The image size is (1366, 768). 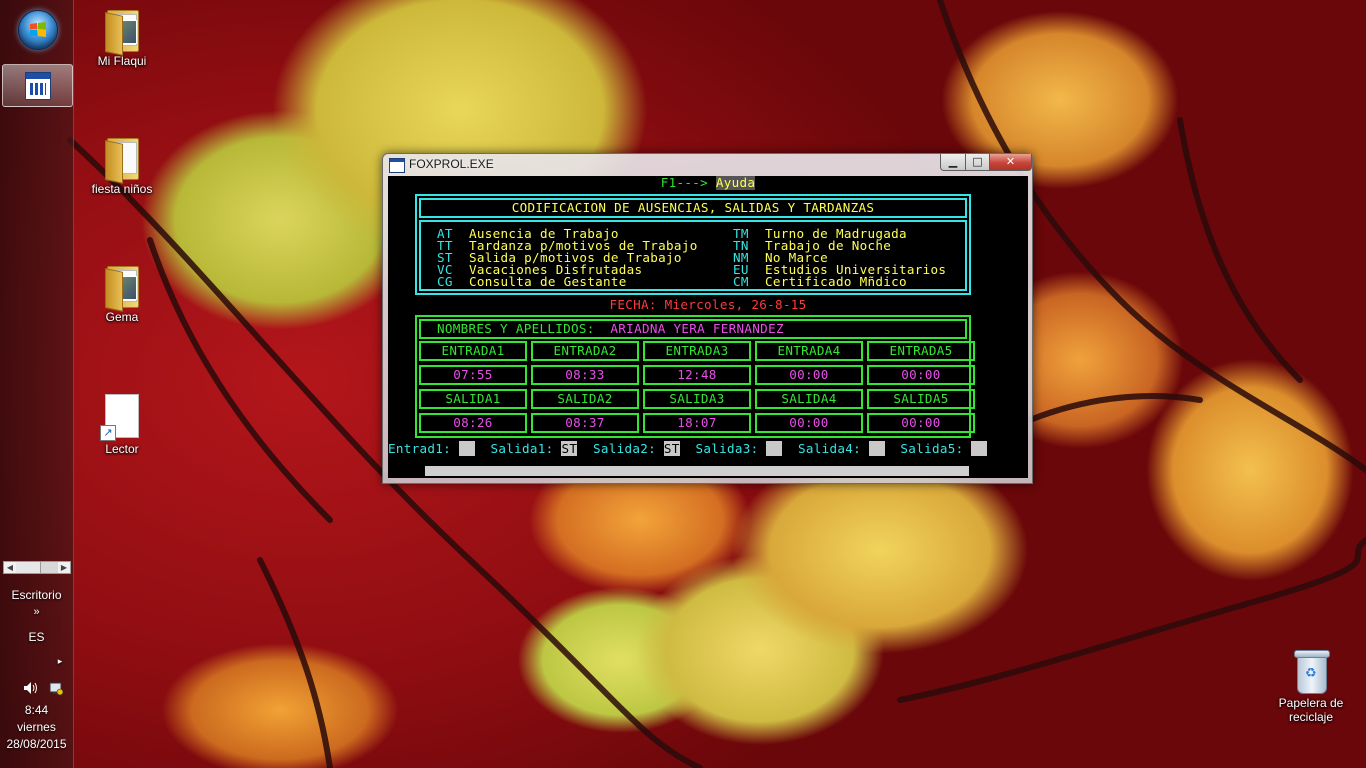 I want to click on field-label-salida2: Salida2:, so click(x=624, y=448).